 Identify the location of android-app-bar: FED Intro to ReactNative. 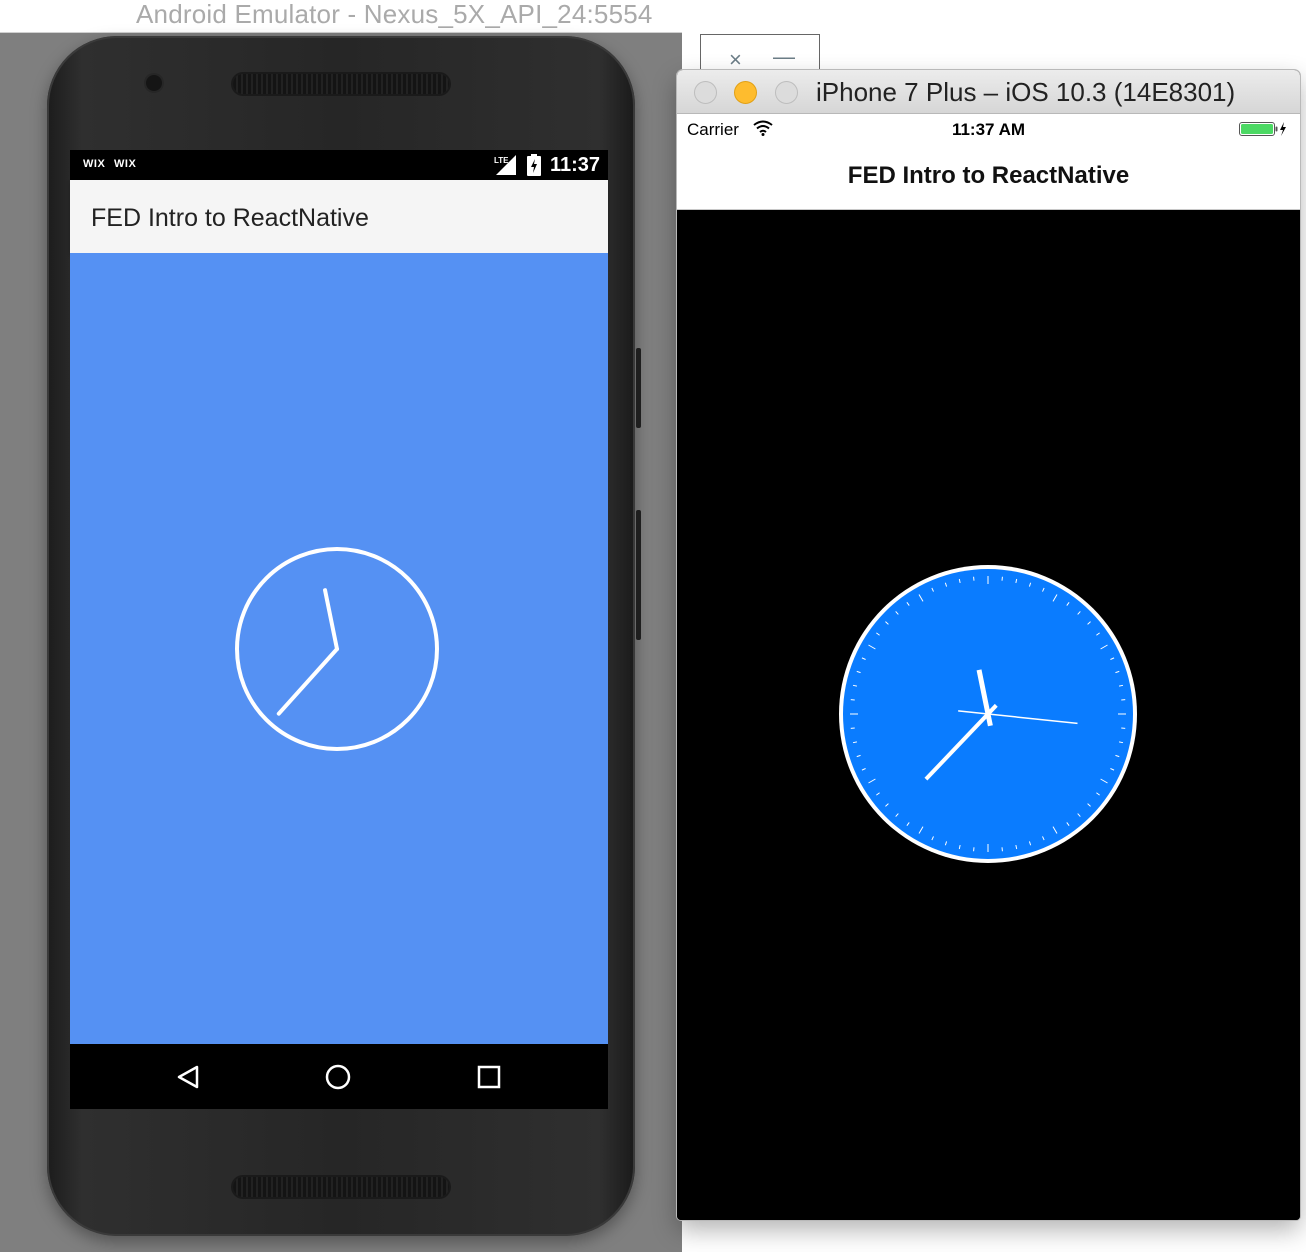
(339, 216).